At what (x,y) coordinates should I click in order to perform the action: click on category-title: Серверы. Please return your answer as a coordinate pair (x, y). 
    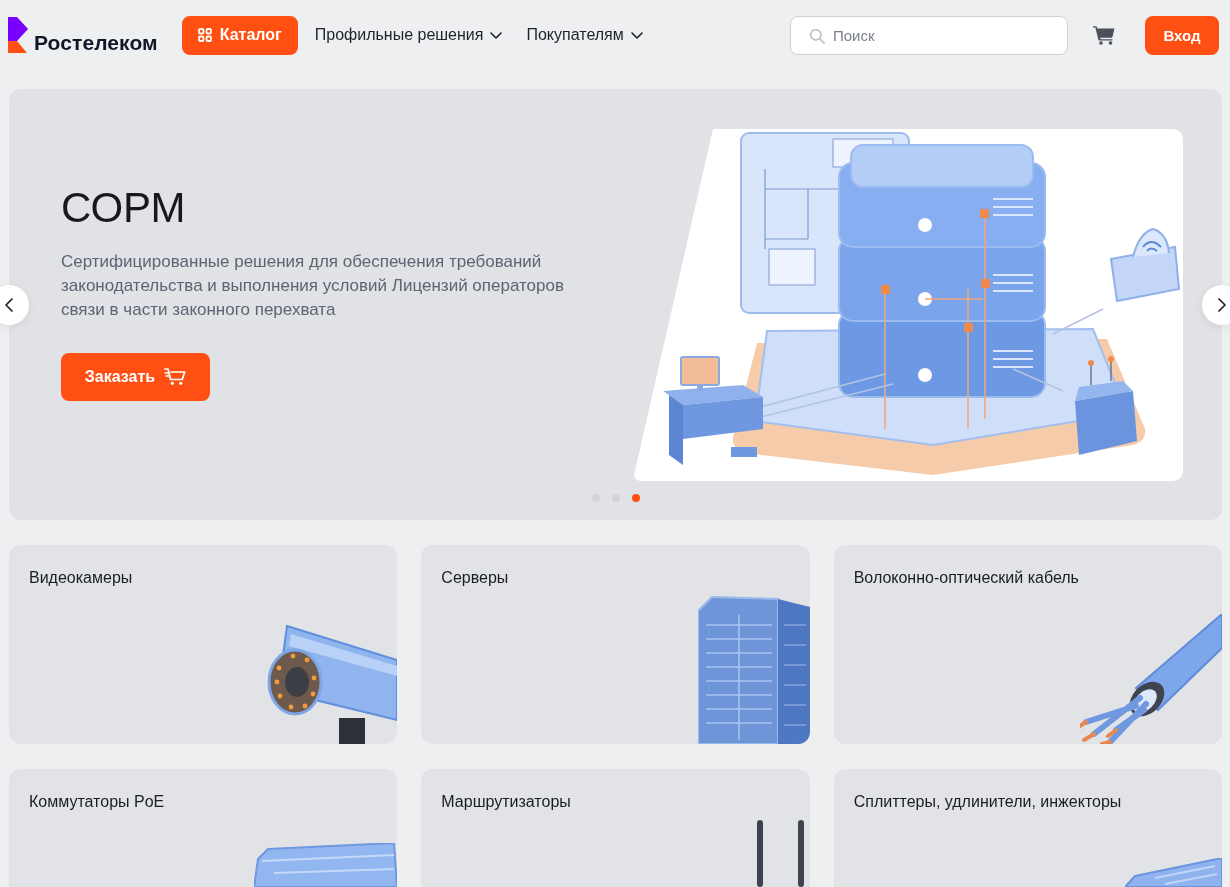
    Looking at the image, I should click on (475, 578).